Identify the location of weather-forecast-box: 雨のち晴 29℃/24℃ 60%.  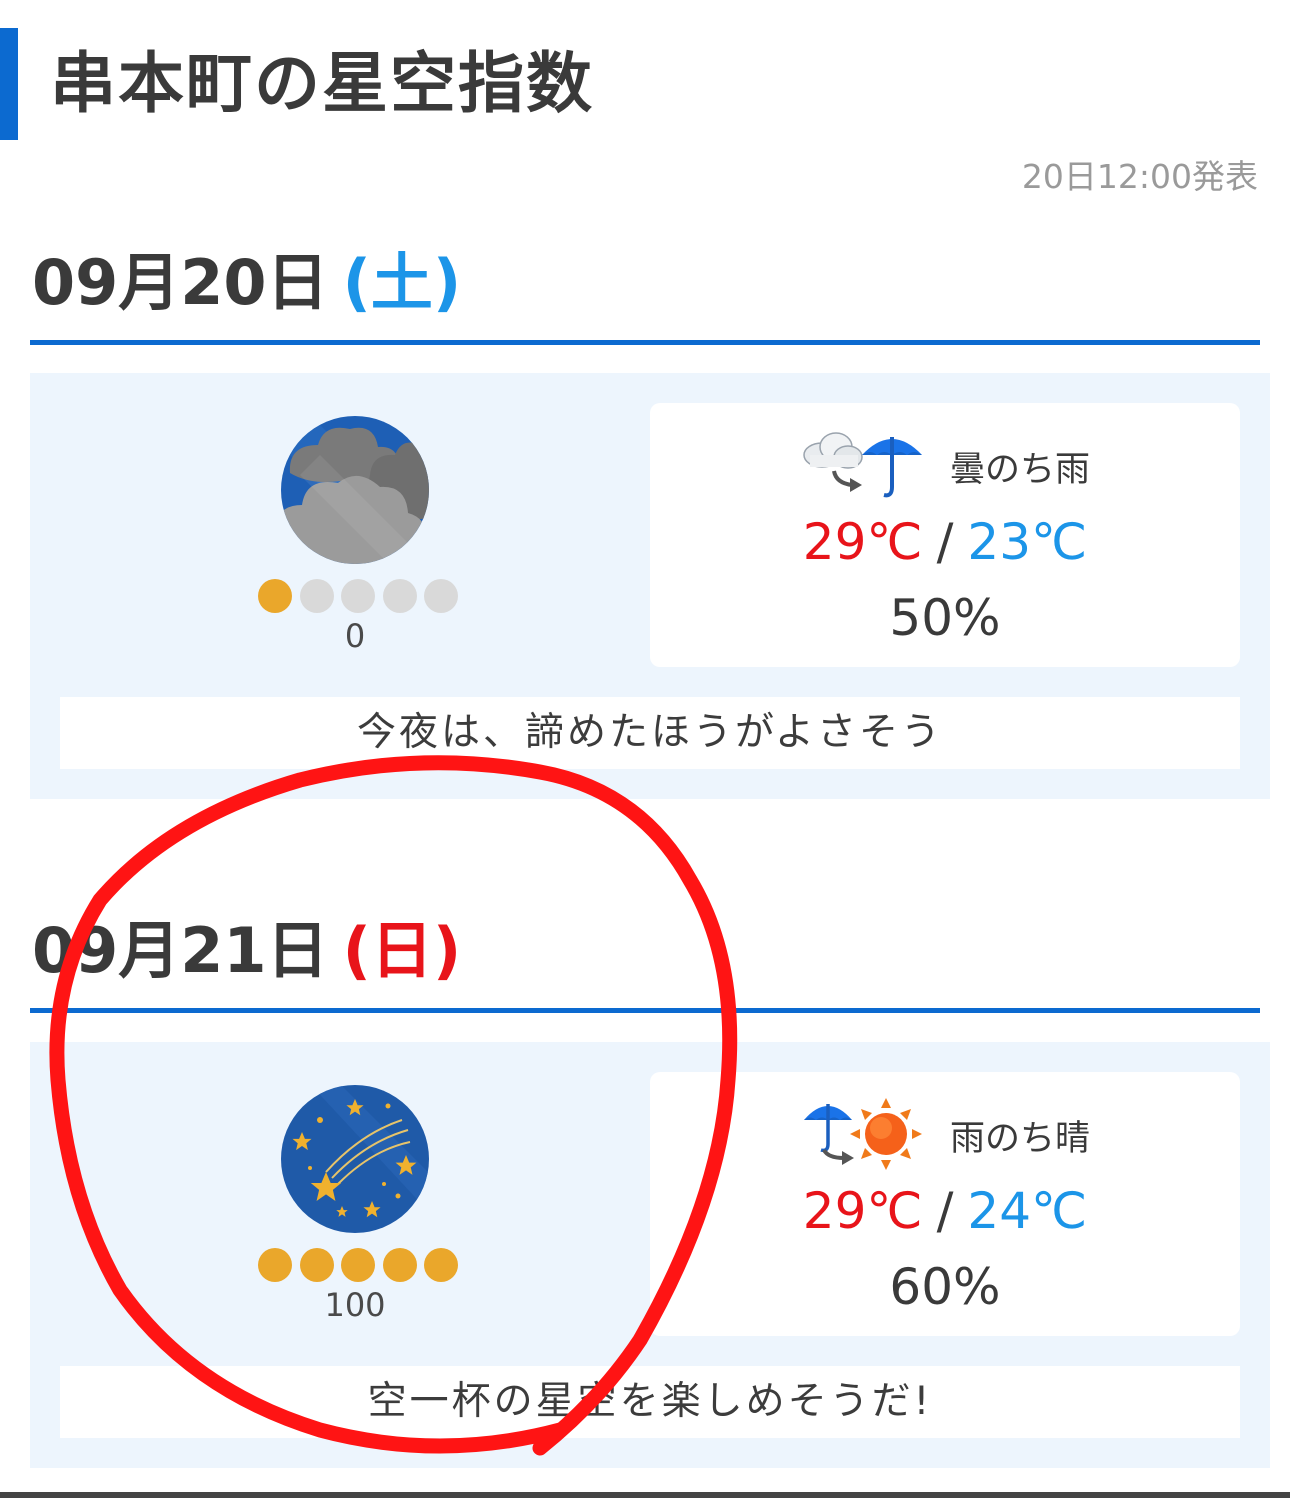
(945, 1204).